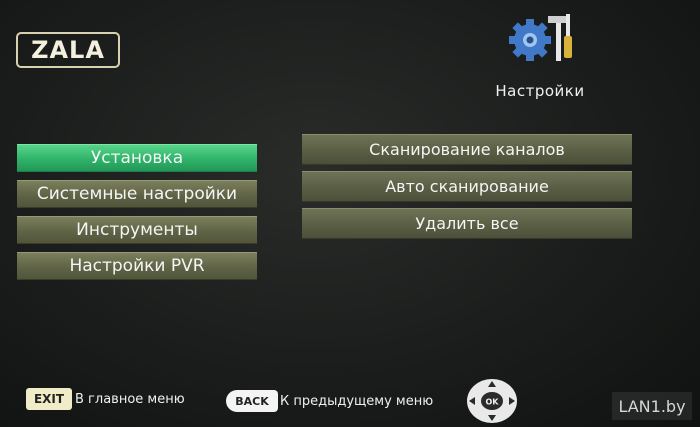 The height and width of the screenshot is (427, 700). I want to click on menu-item-label: Инструменты, so click(137, 230).